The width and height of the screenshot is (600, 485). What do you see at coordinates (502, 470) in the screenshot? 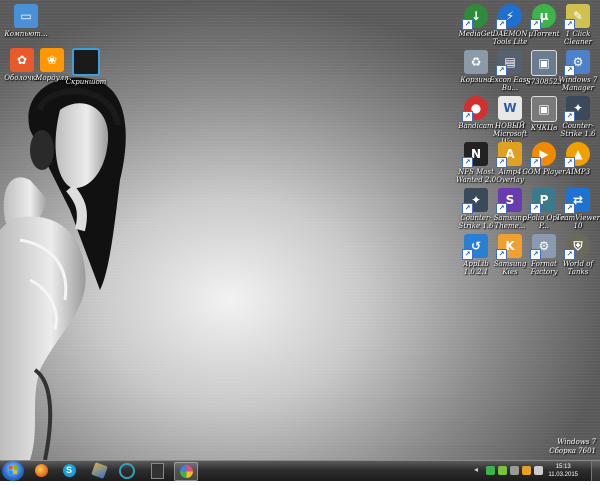
I see `tray-nvidia-icon` at bounding box center [502, 470].